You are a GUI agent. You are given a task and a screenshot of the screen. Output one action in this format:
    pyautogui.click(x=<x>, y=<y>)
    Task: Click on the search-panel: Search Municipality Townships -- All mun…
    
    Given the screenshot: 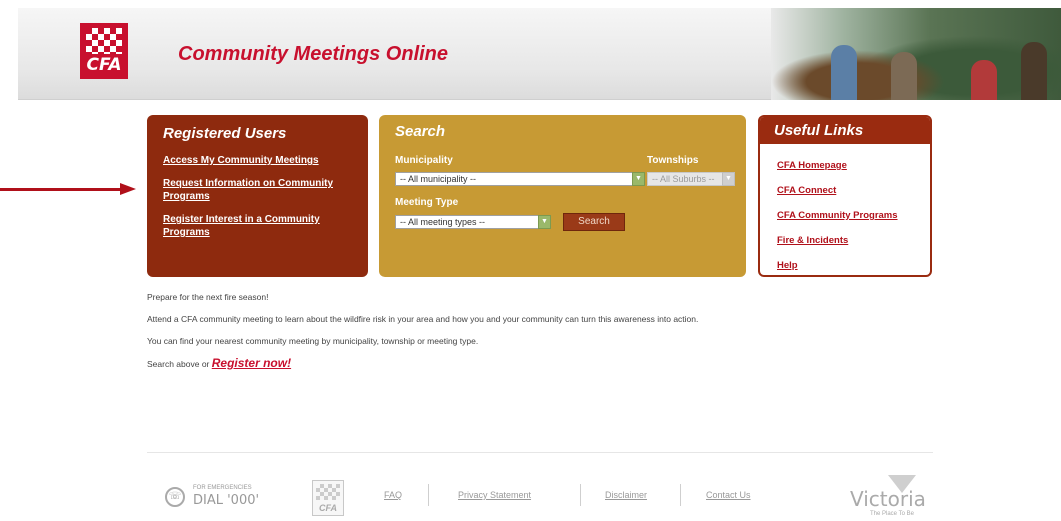 What is the action you would take?
    pyautogui.click(x=562, y=196)
    